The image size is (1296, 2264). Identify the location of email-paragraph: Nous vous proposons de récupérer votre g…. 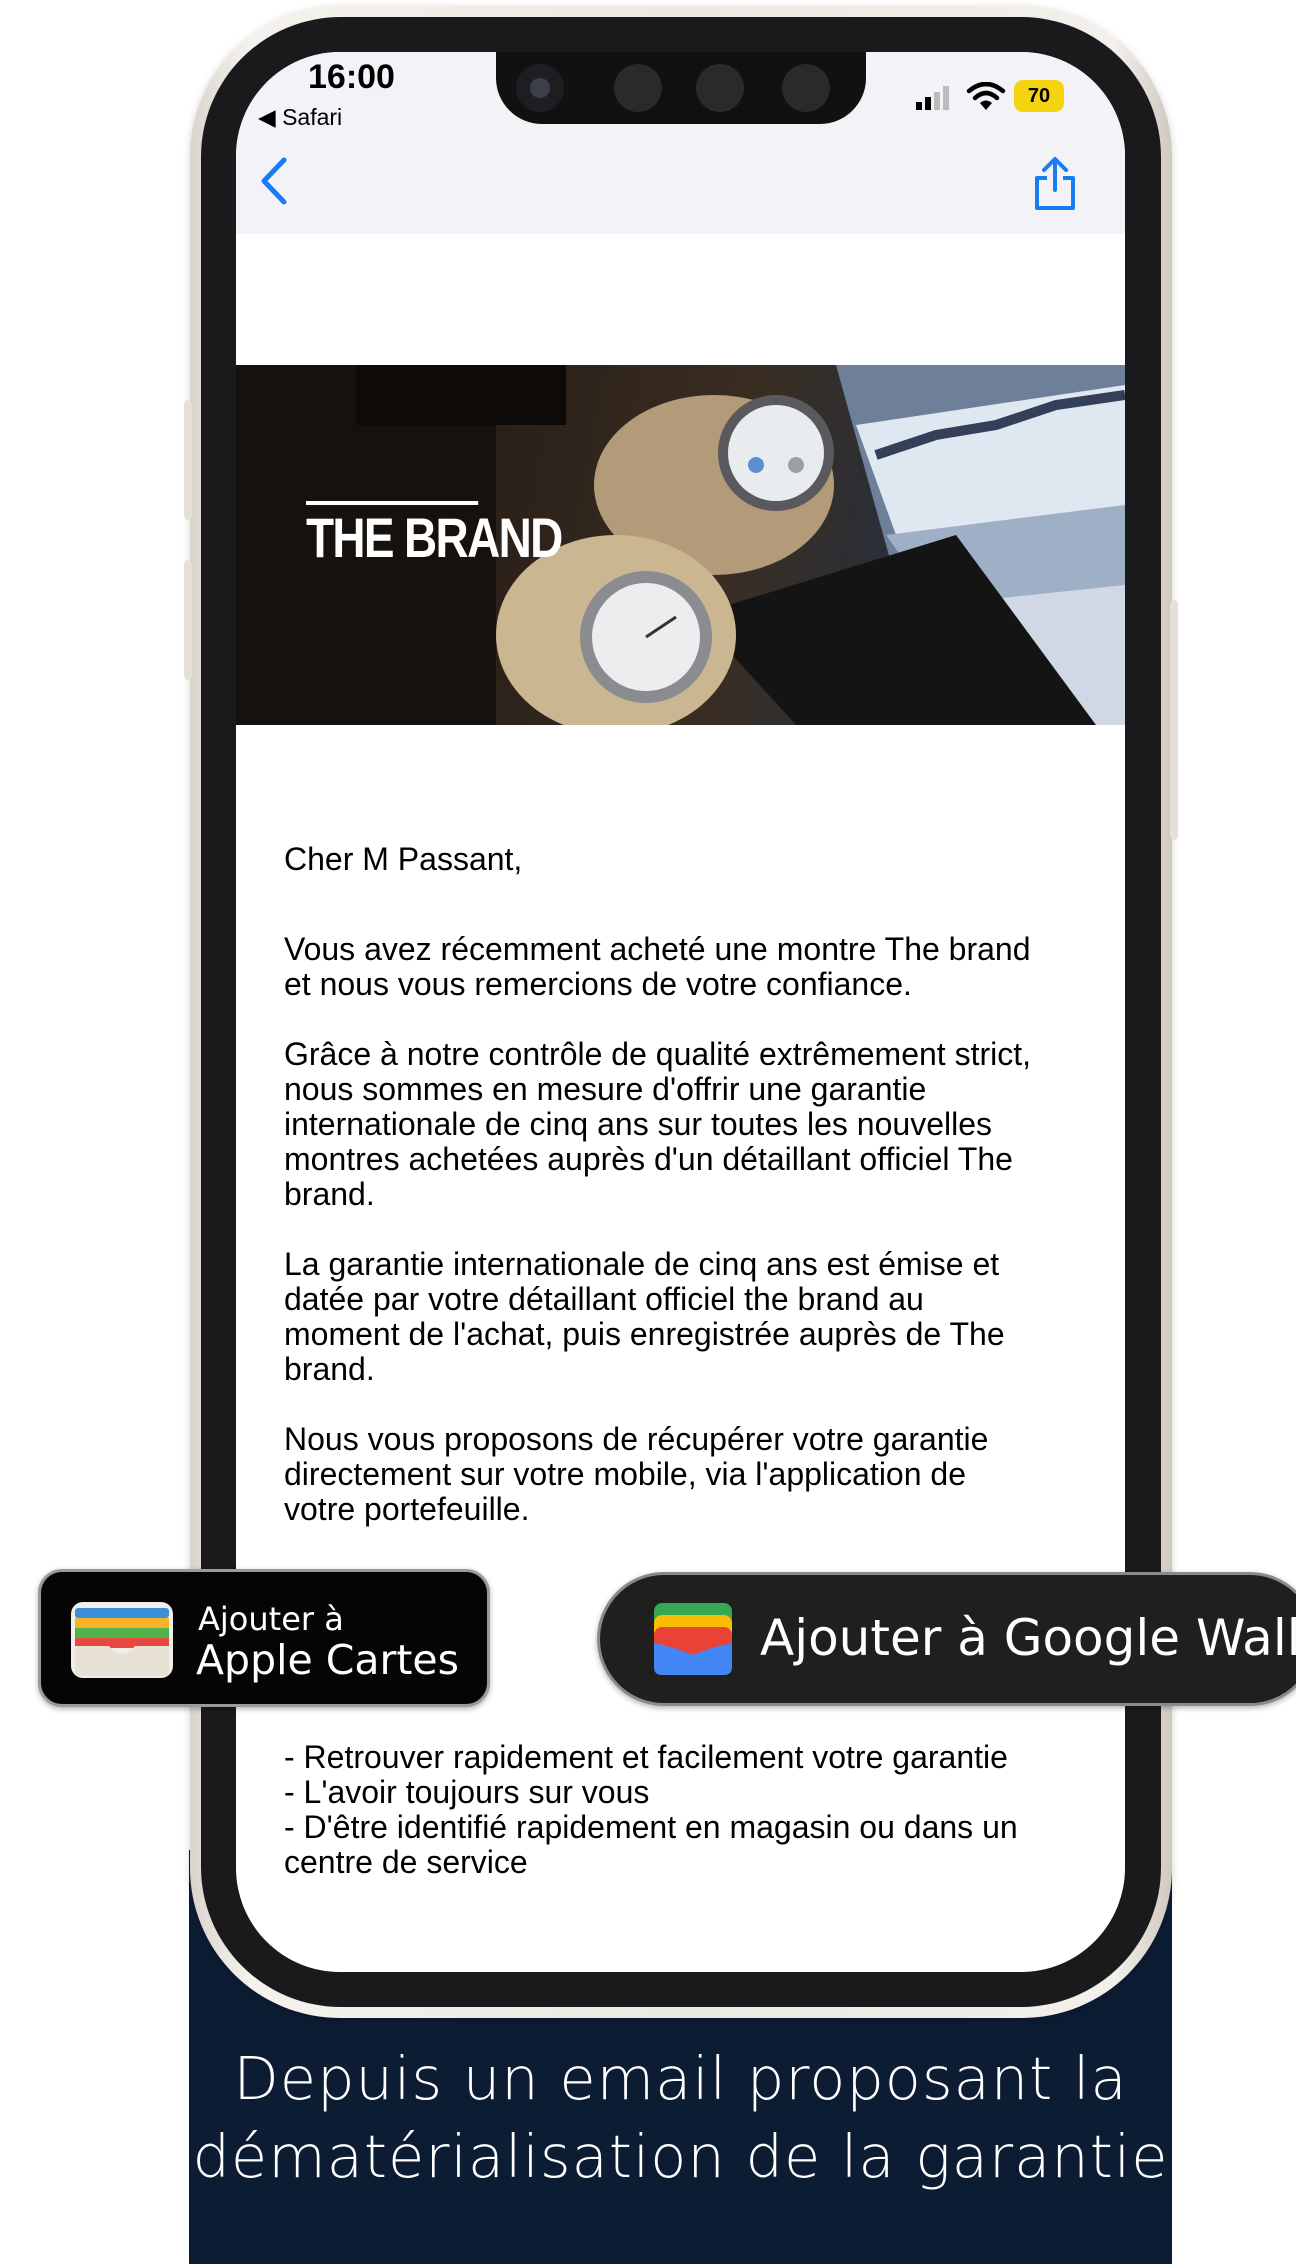
(684, 1474).